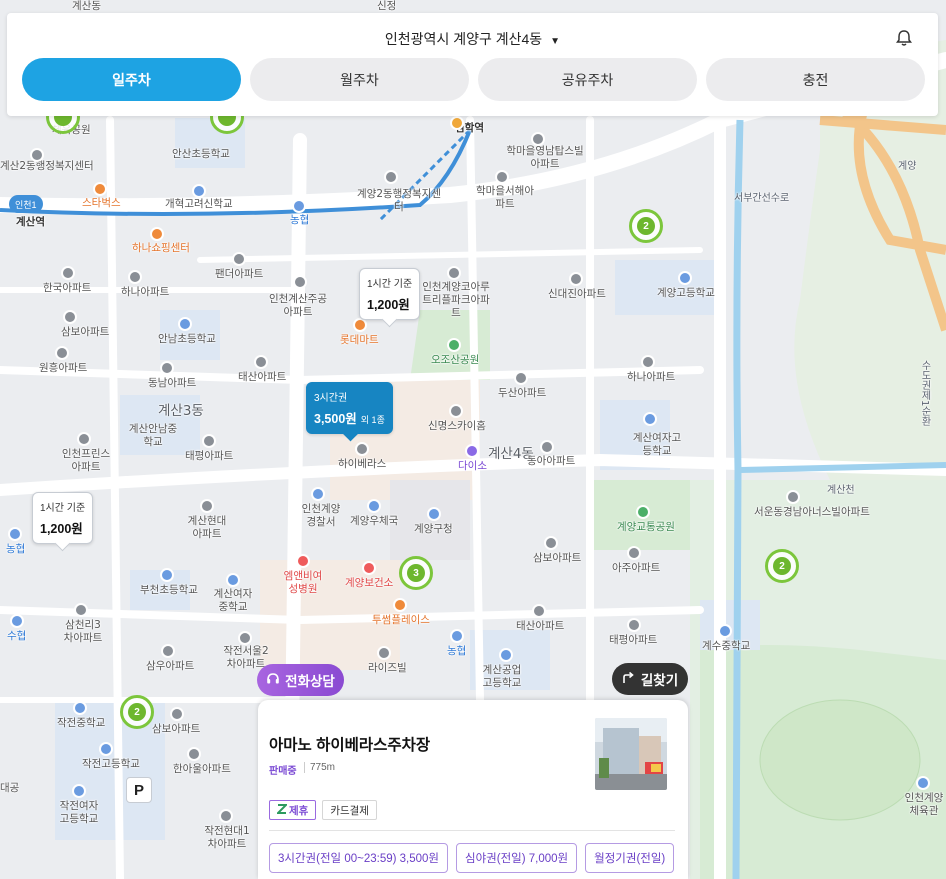  What do you see at coordinates (161, 248) in the screenshot?
I see `map-label: 하나쇼핑센터` at bounding box center [161, 248].